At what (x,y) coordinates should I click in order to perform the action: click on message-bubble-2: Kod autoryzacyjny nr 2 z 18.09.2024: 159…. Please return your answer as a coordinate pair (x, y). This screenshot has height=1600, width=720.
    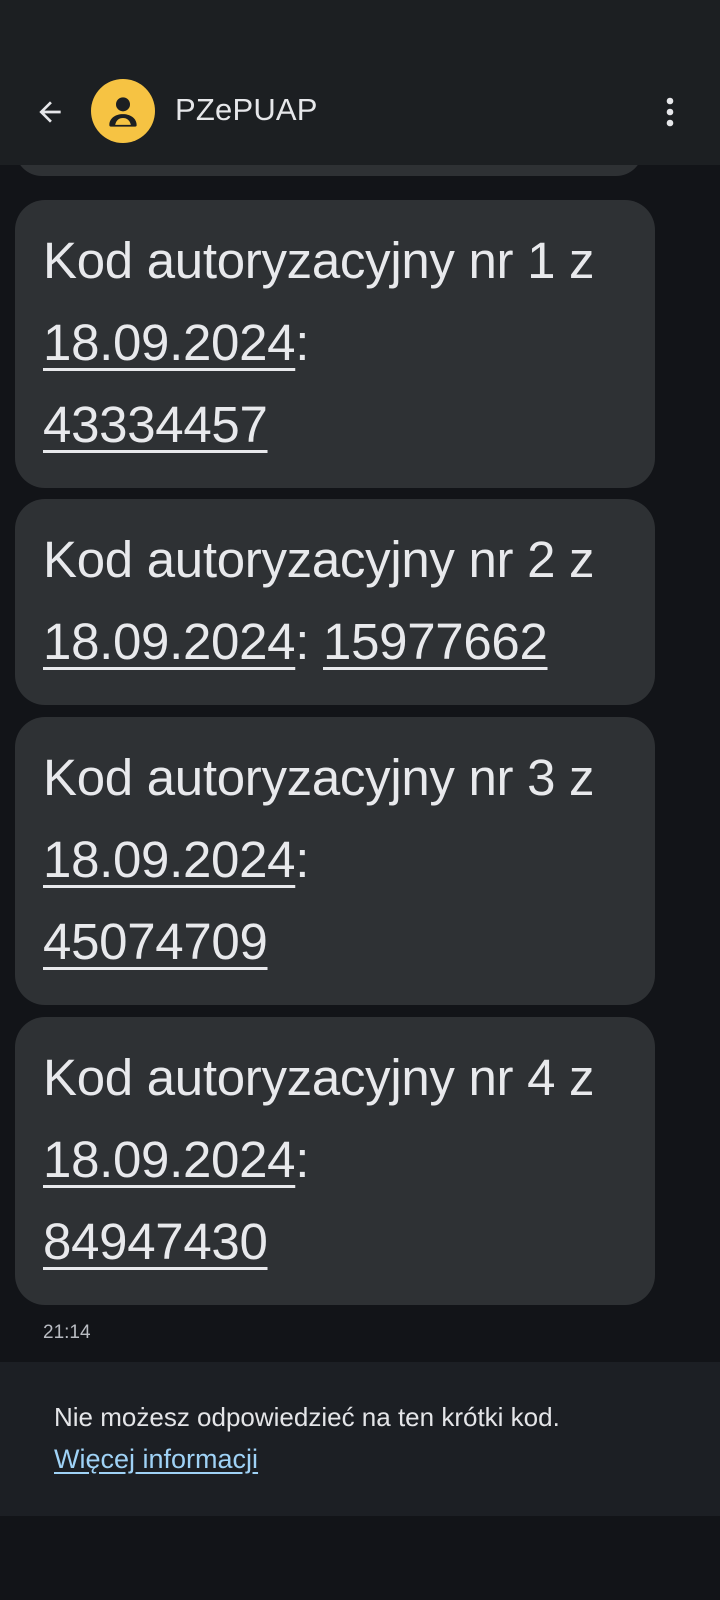
    Looking at the image, I should click on (335, 602).